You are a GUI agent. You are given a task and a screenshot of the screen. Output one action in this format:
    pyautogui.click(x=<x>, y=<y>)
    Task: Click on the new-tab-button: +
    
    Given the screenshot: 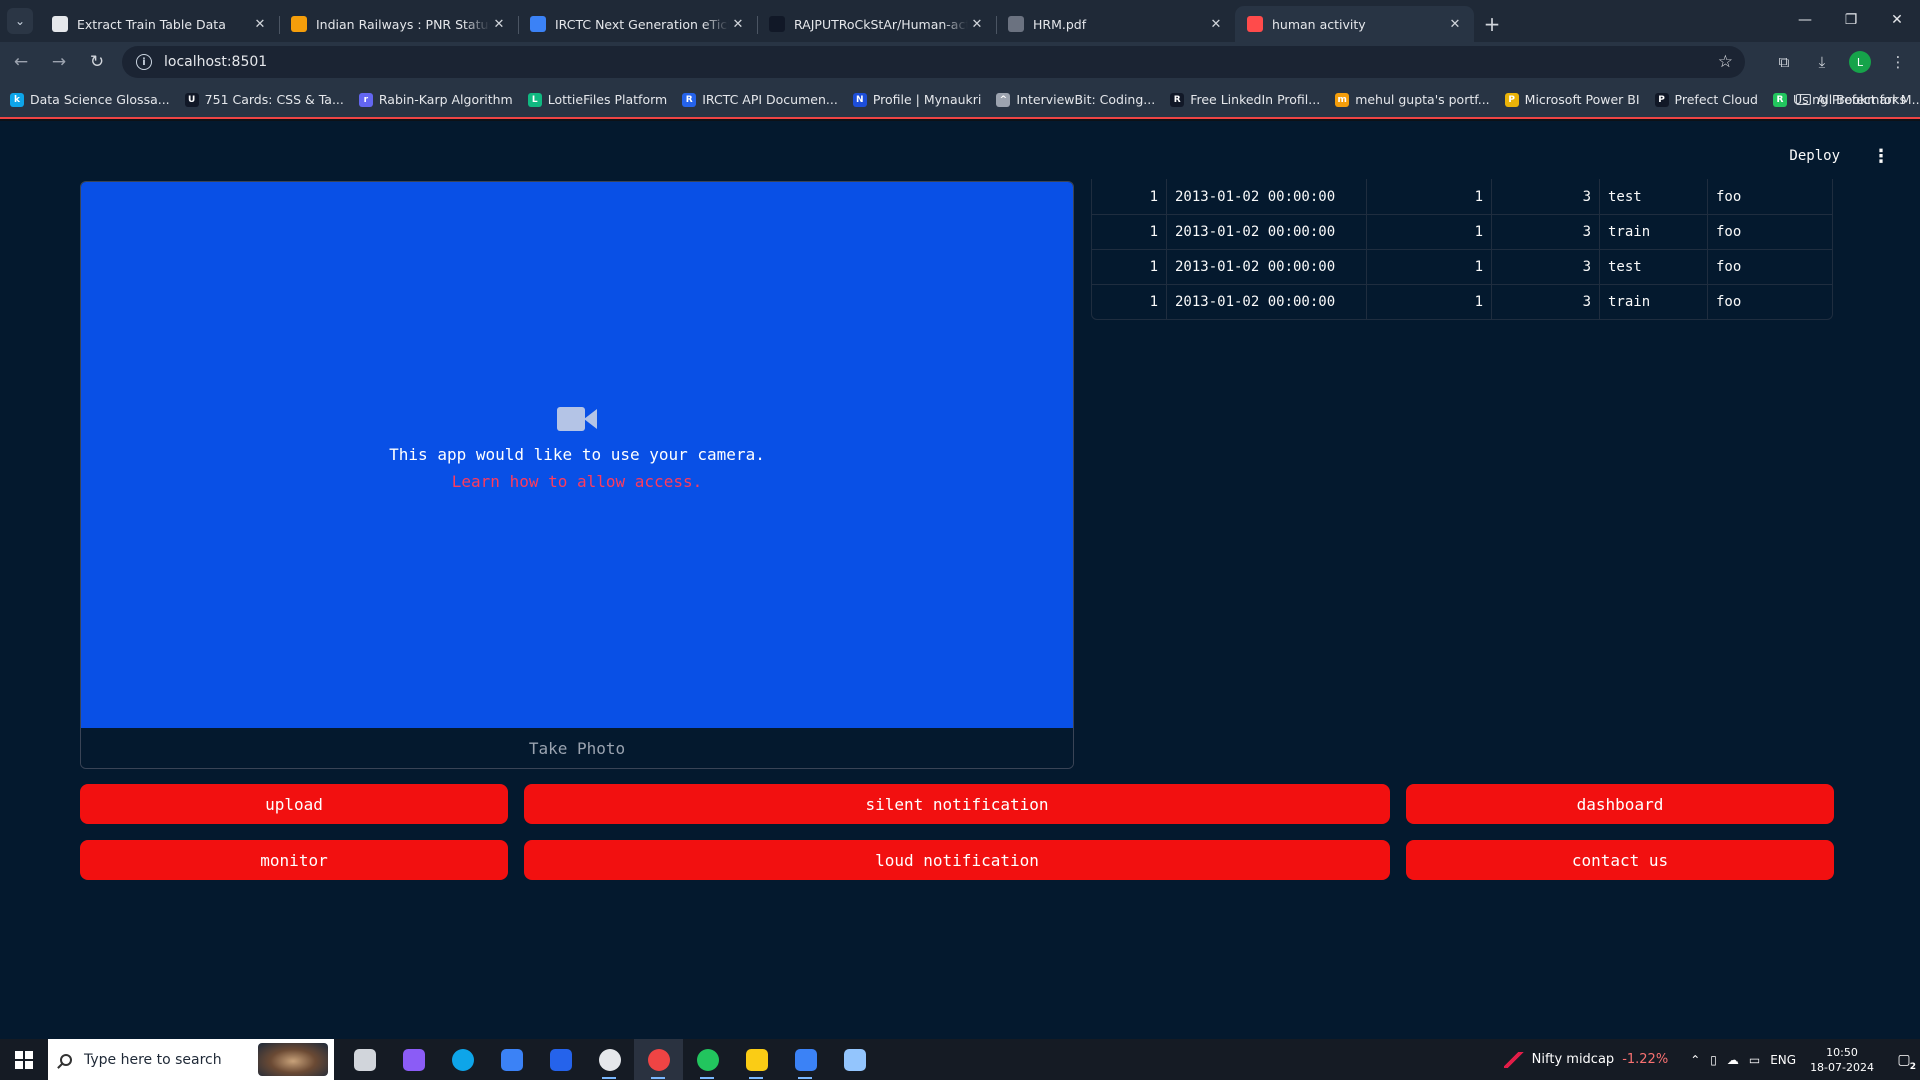 What is the action you would take?
    pyautogui.click(x=1492, y=24)
    